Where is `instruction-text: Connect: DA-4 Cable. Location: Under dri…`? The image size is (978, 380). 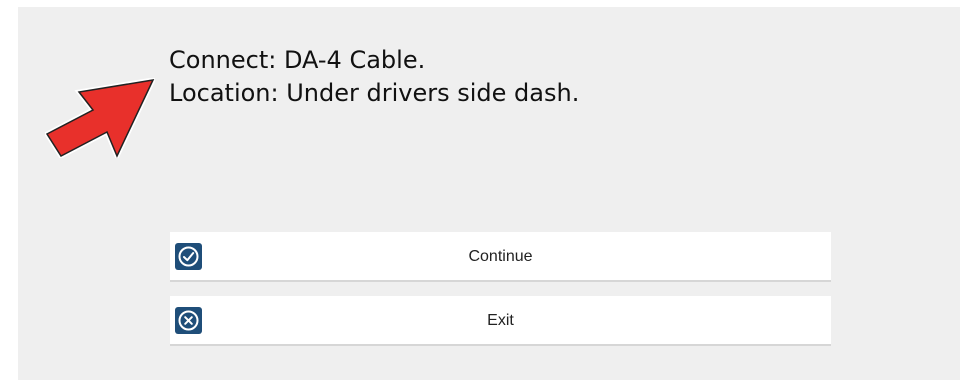 instruction-text: Connect: DA-4 Cable. Location: Under dri… is located at coordinates (374, 77).